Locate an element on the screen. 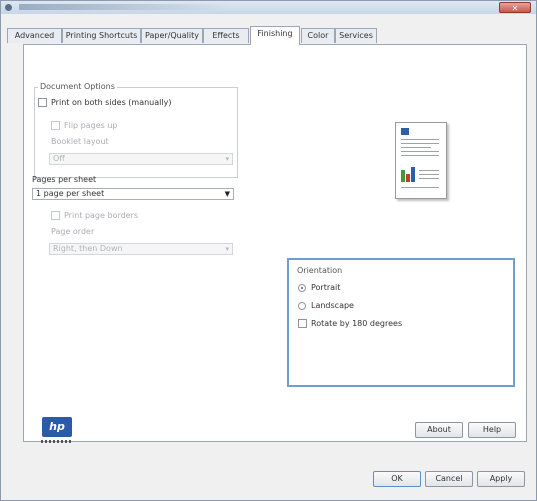 Image resolution: width=537 pixels, height=501 pixels. apply-button: Apply is located at coordinates (501, 479).